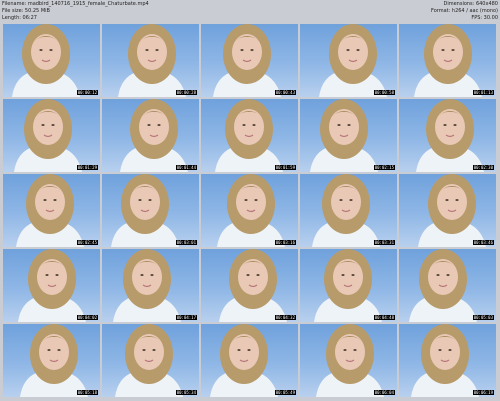 This screenshot has height=401, width=500. I want to click on video-thumbnail: 00:04:48, so click(348, 285).